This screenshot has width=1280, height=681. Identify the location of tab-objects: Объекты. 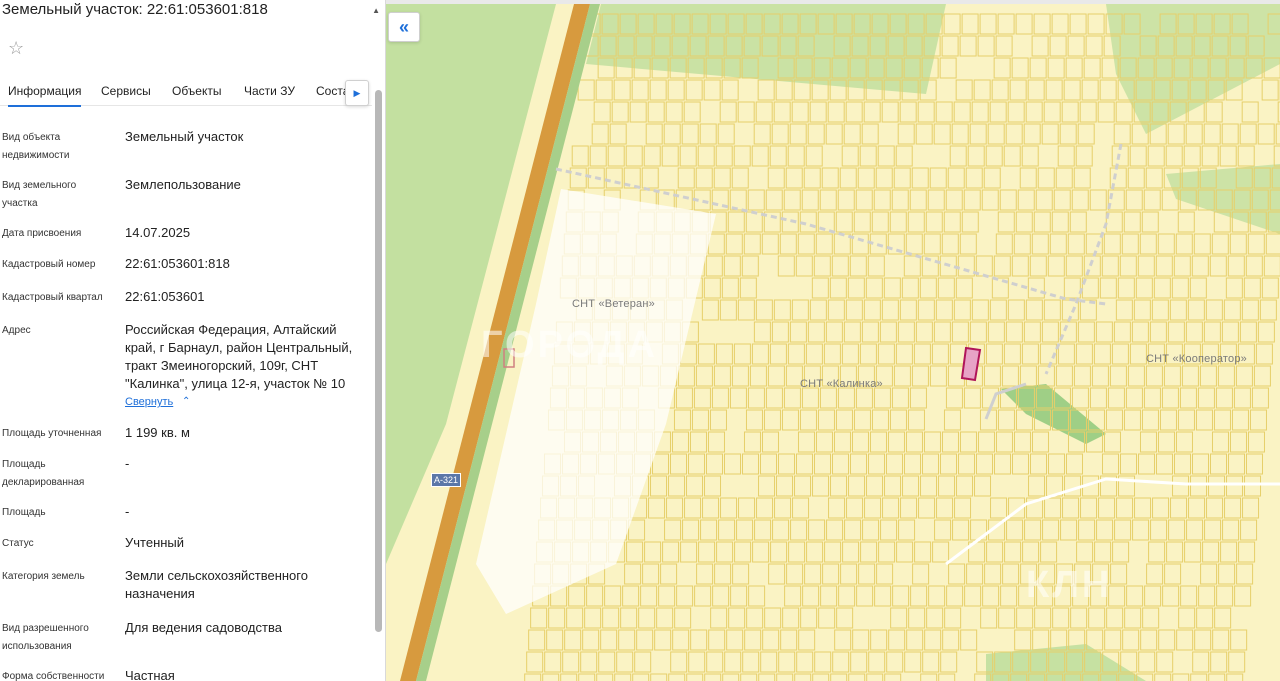
(197, 91).